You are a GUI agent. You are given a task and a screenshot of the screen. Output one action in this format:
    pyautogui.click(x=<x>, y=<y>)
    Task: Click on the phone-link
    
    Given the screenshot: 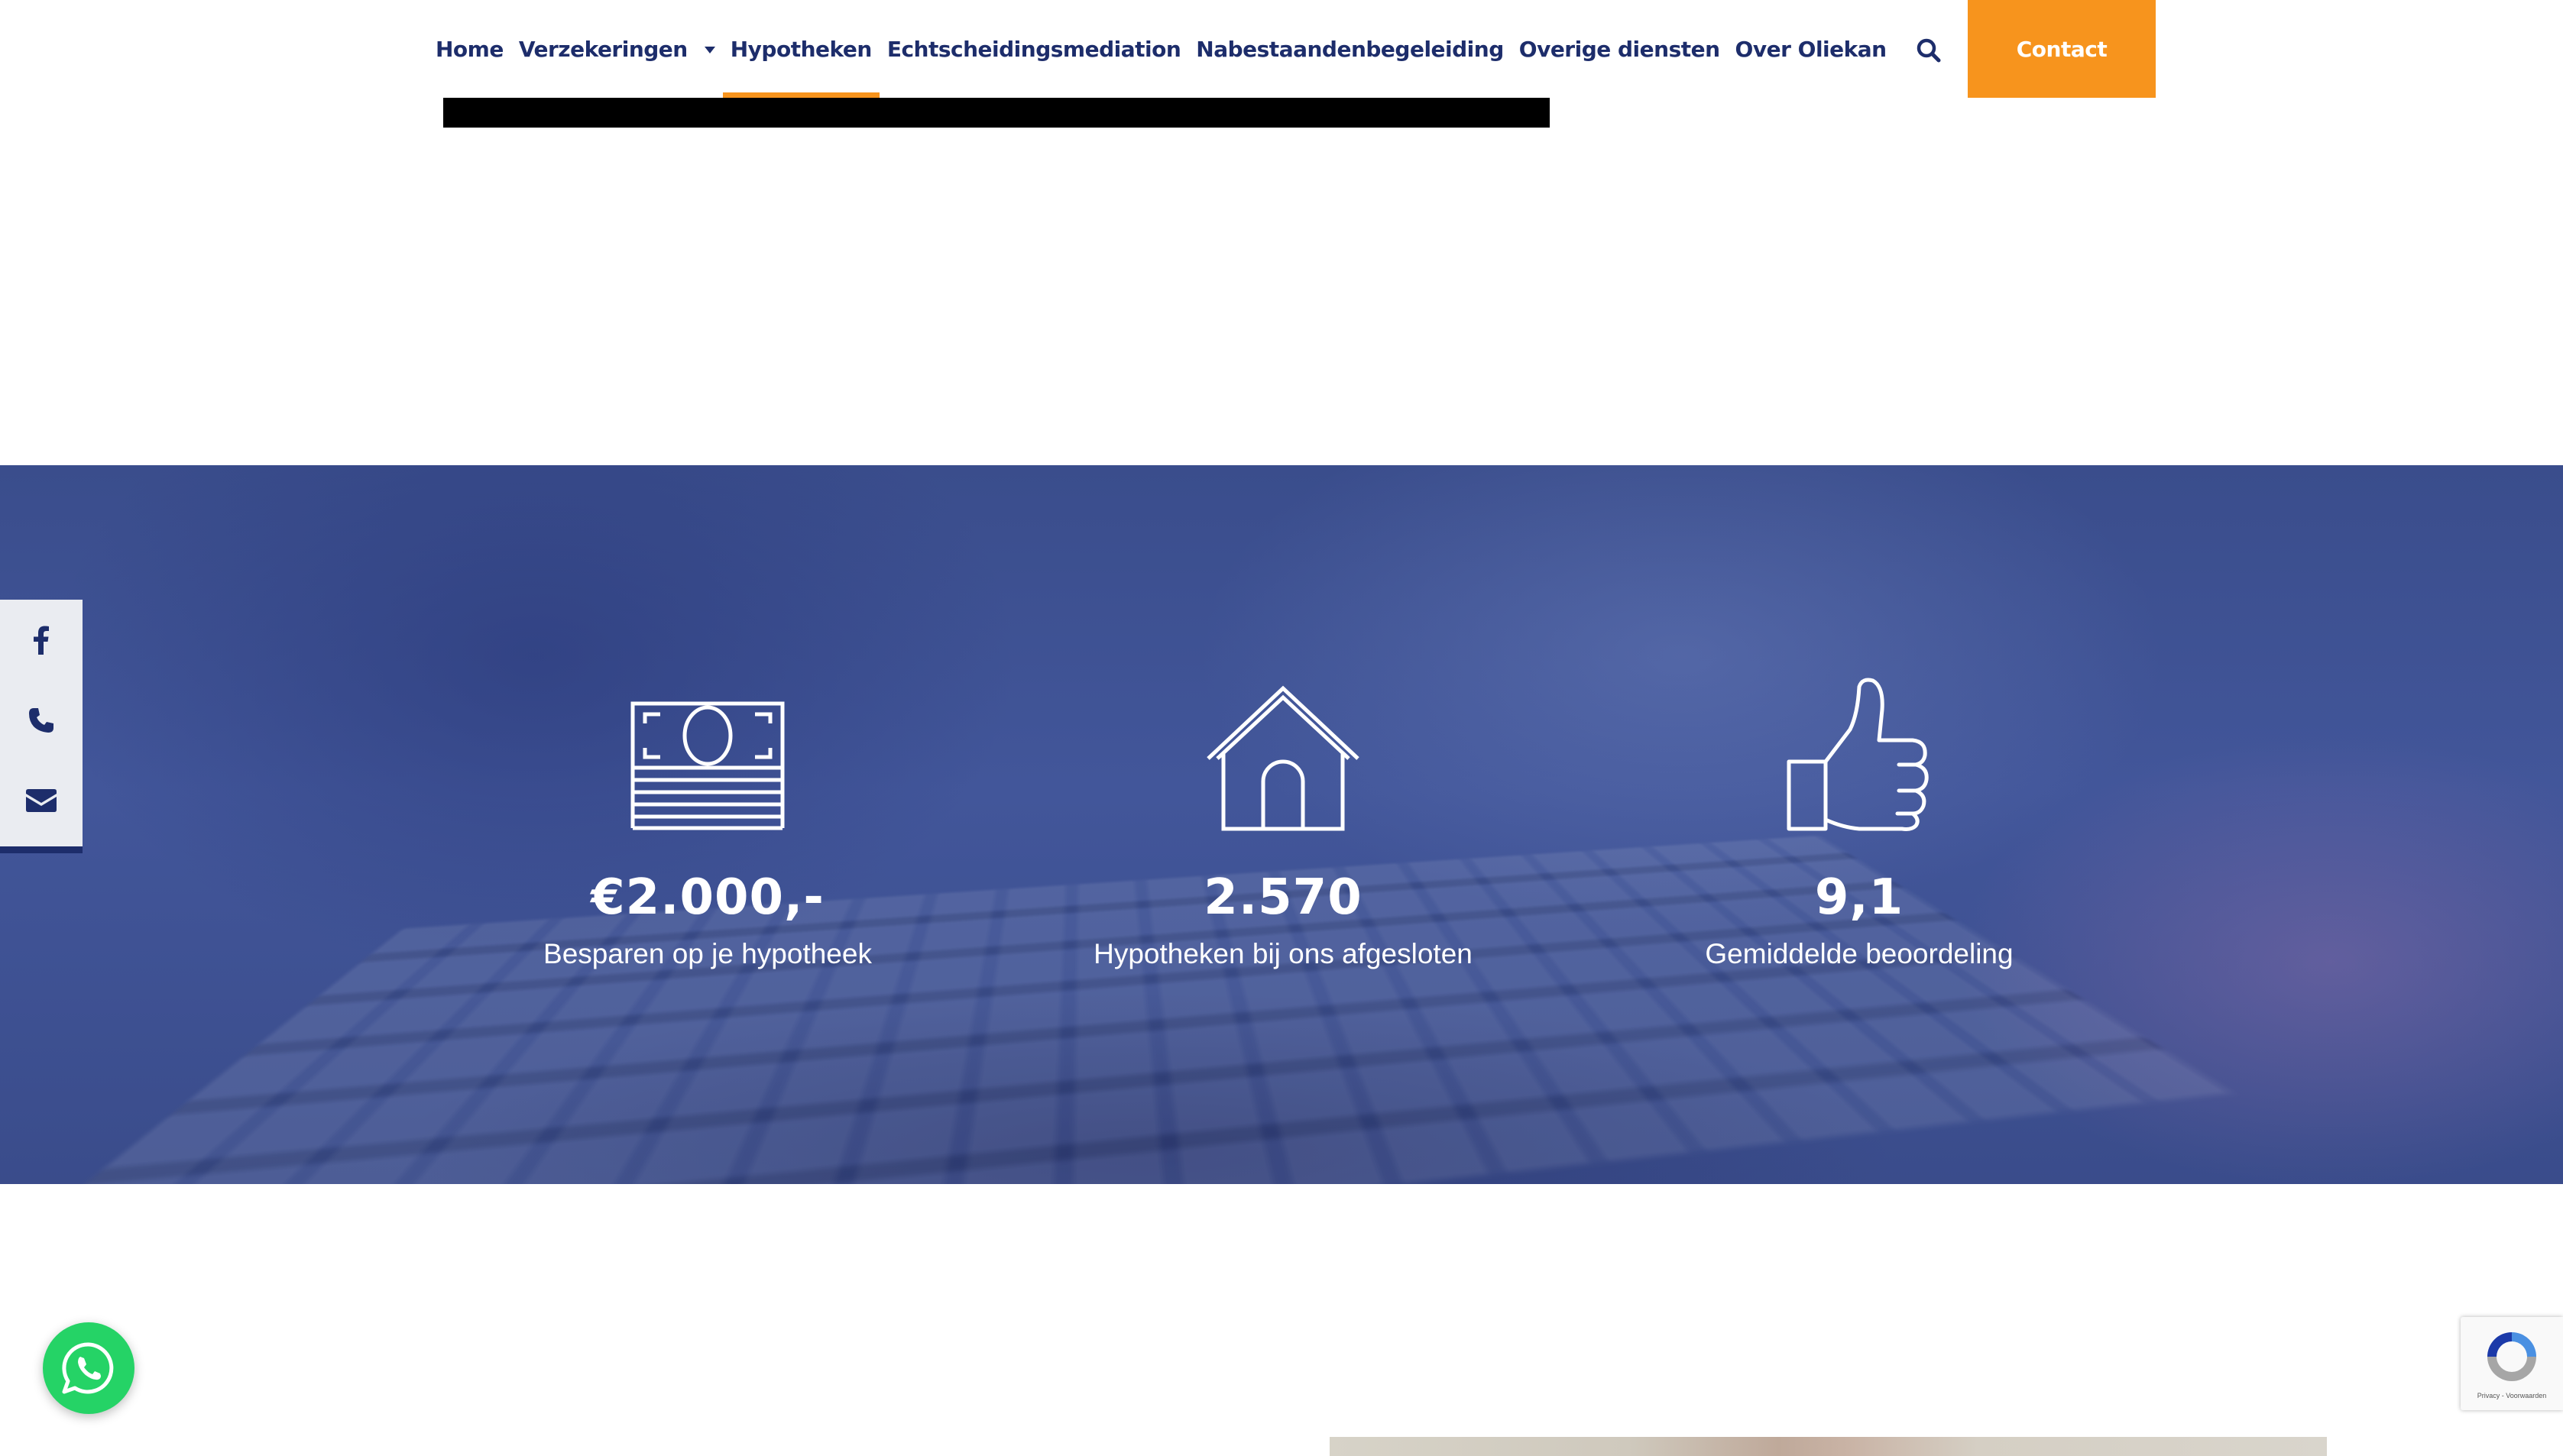 What is the action you would take?
    pyautogui.click(x=41, y=720)
    